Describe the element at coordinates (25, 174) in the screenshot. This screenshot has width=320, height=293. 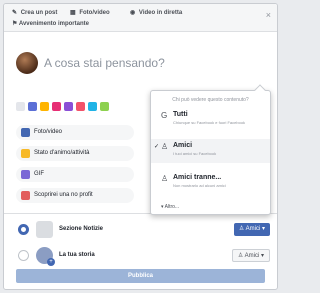
I see `gif-icon` at that location.